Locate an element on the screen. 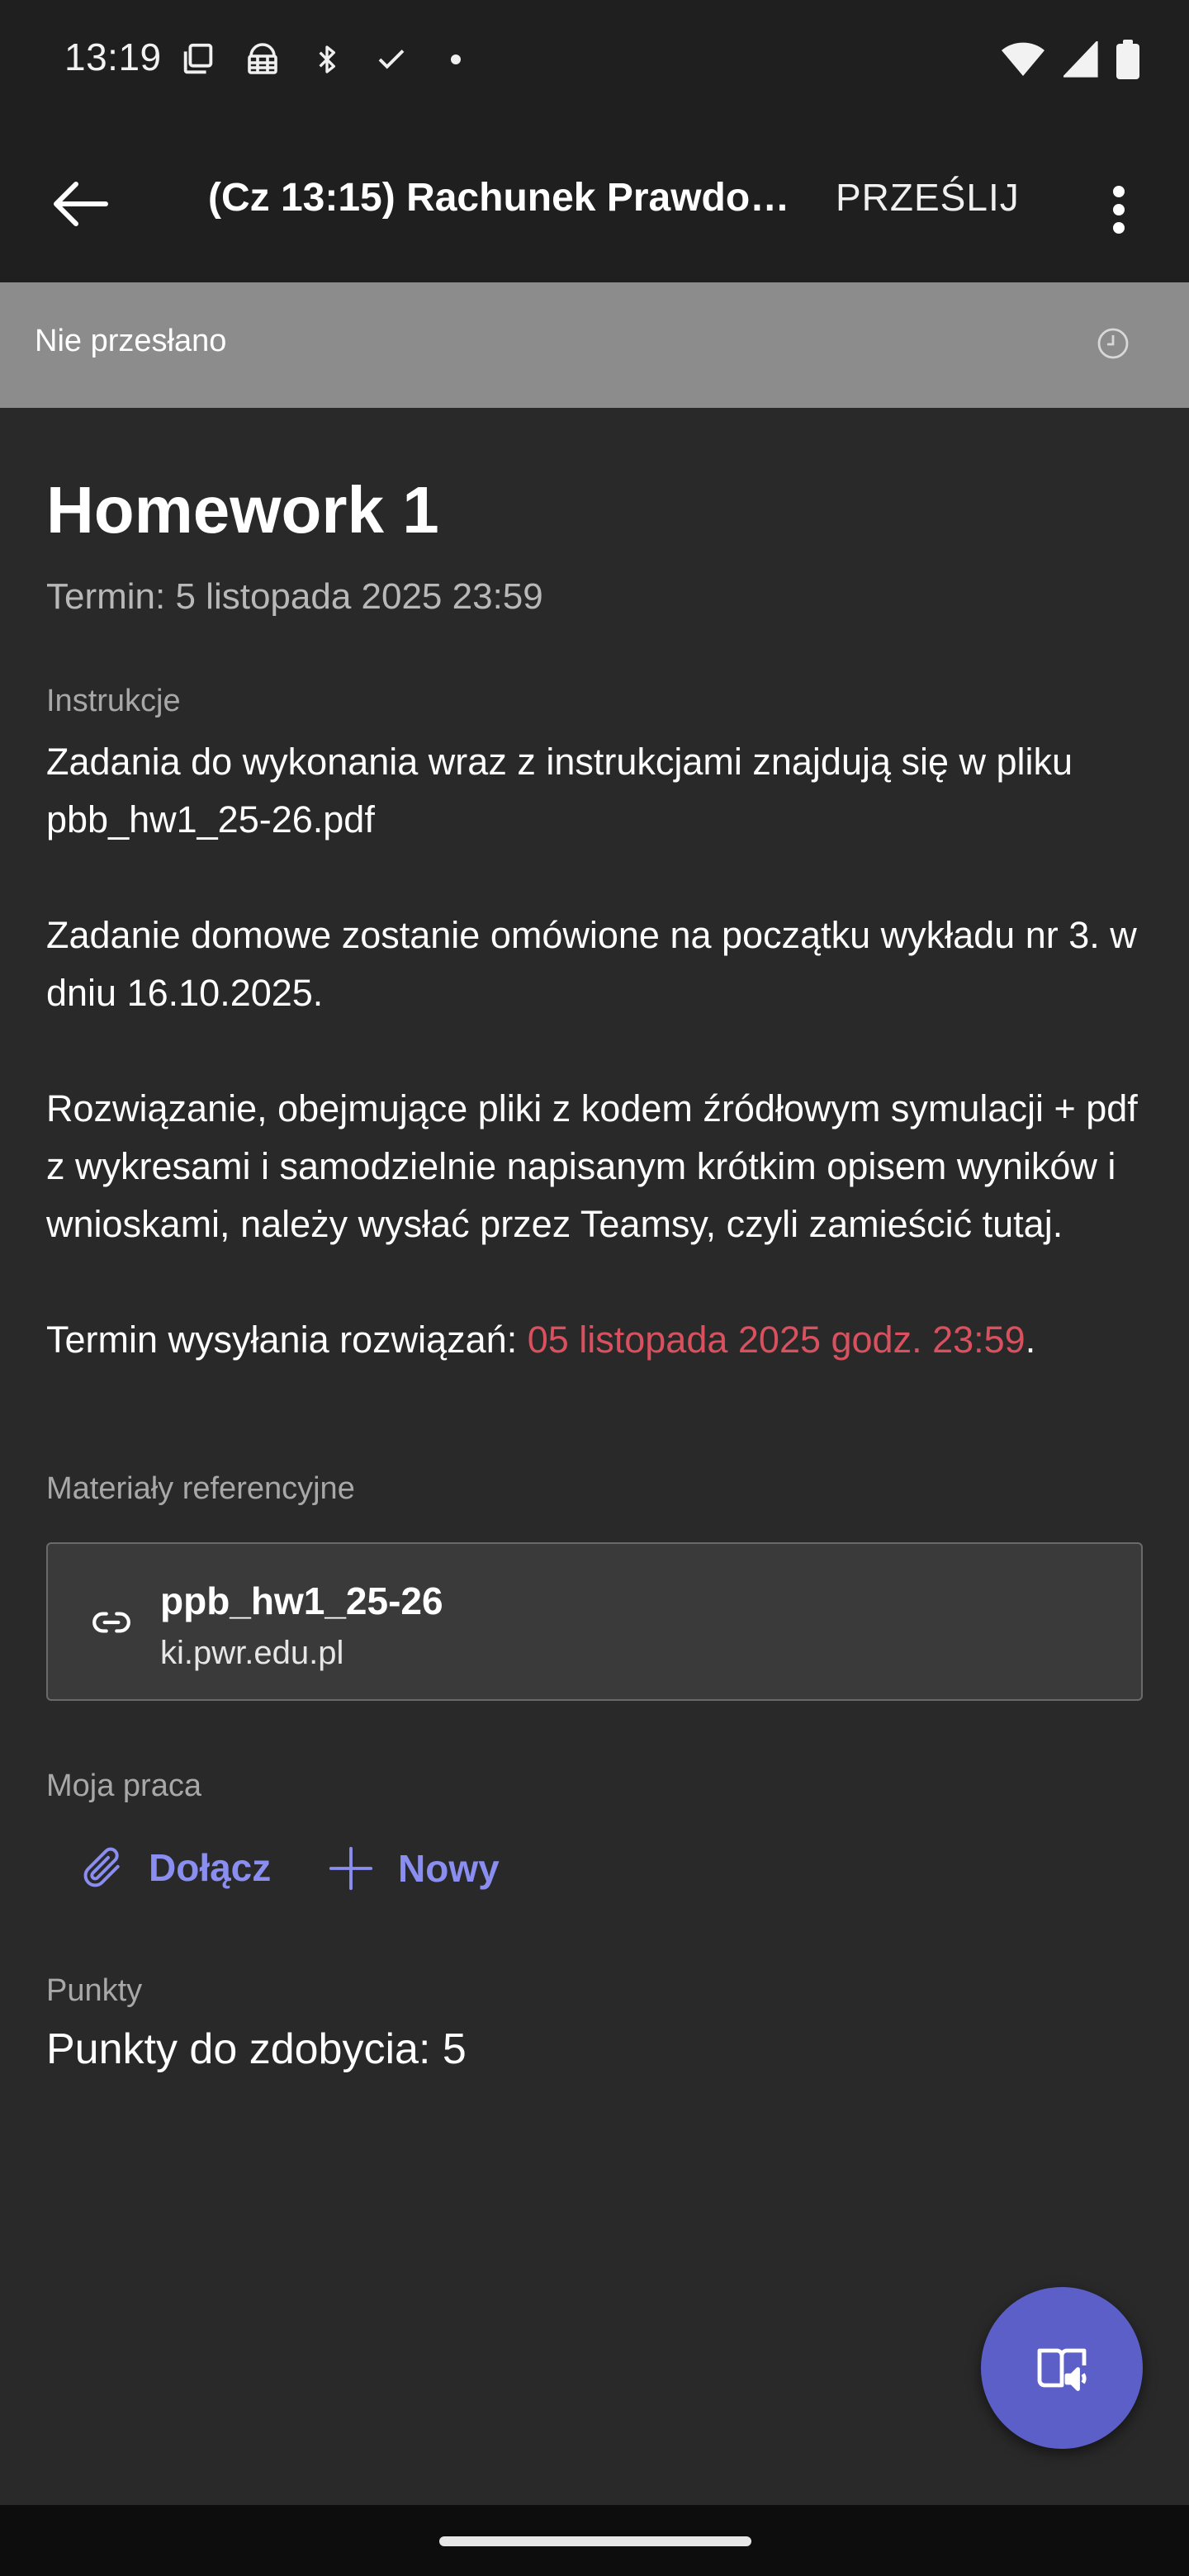  link-icon is located at coordinates (111, 1624).